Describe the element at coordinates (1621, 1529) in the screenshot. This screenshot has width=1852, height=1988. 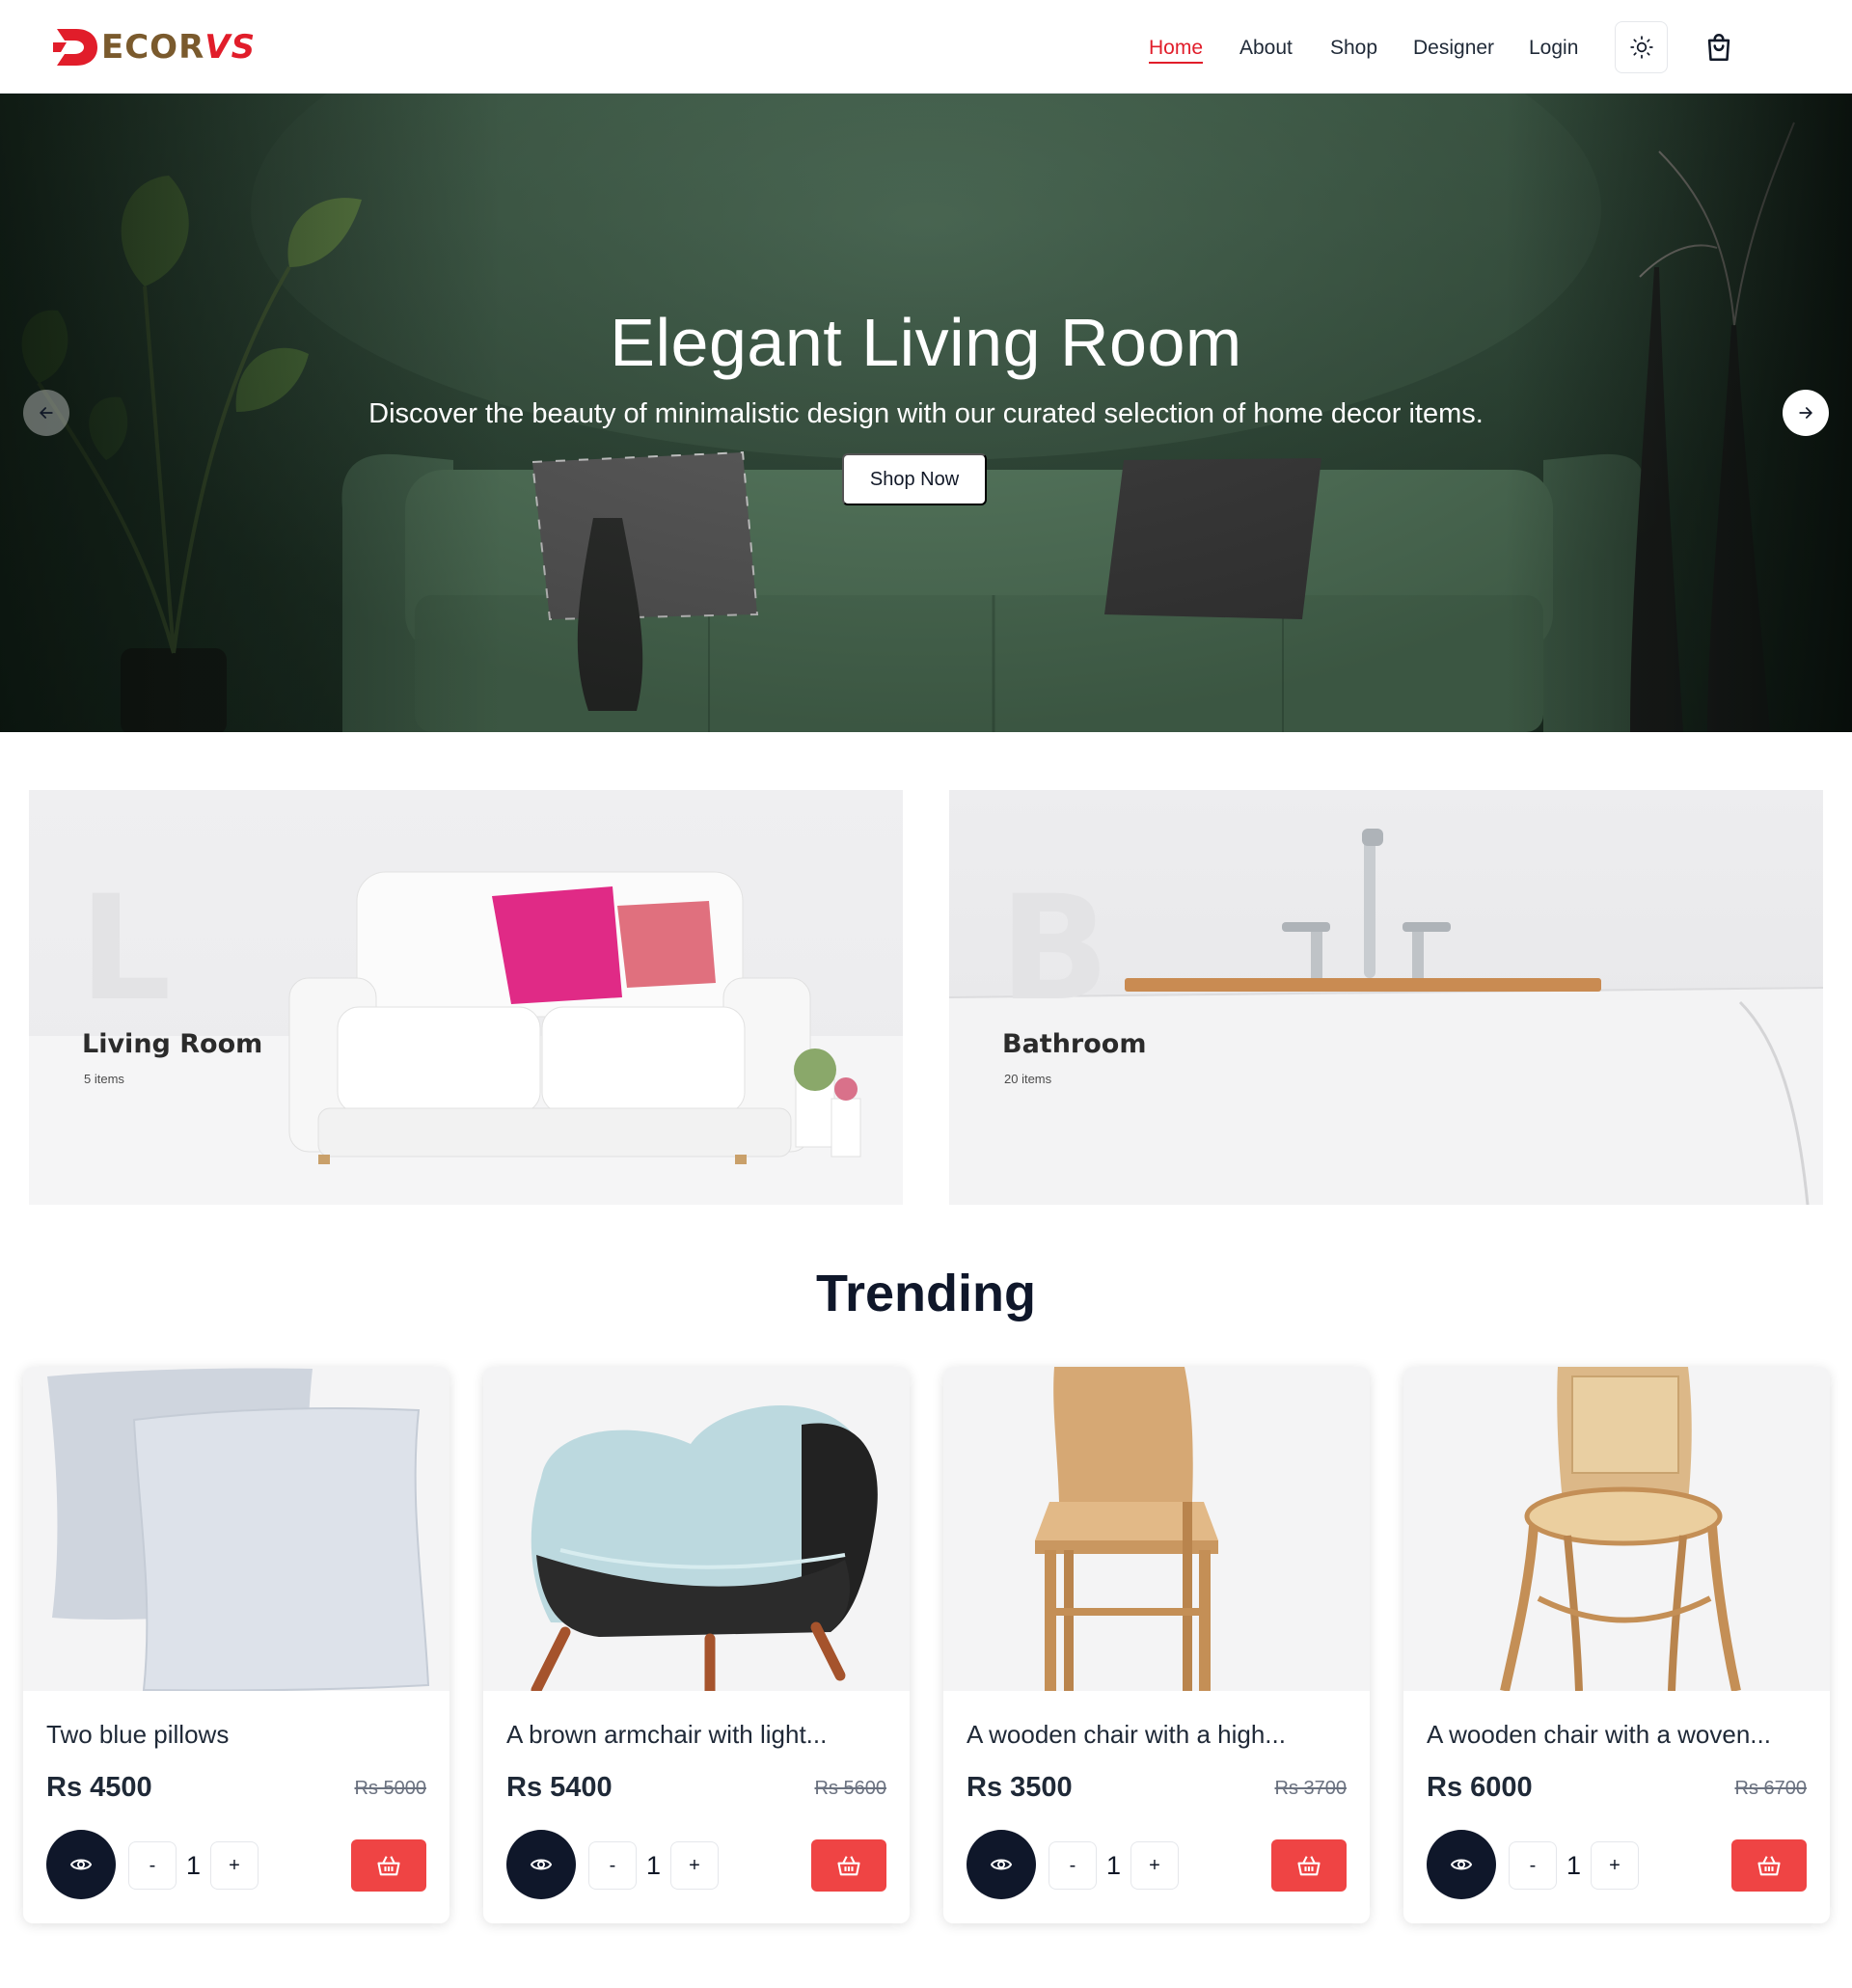
I see `woven-chair-image` at that location.